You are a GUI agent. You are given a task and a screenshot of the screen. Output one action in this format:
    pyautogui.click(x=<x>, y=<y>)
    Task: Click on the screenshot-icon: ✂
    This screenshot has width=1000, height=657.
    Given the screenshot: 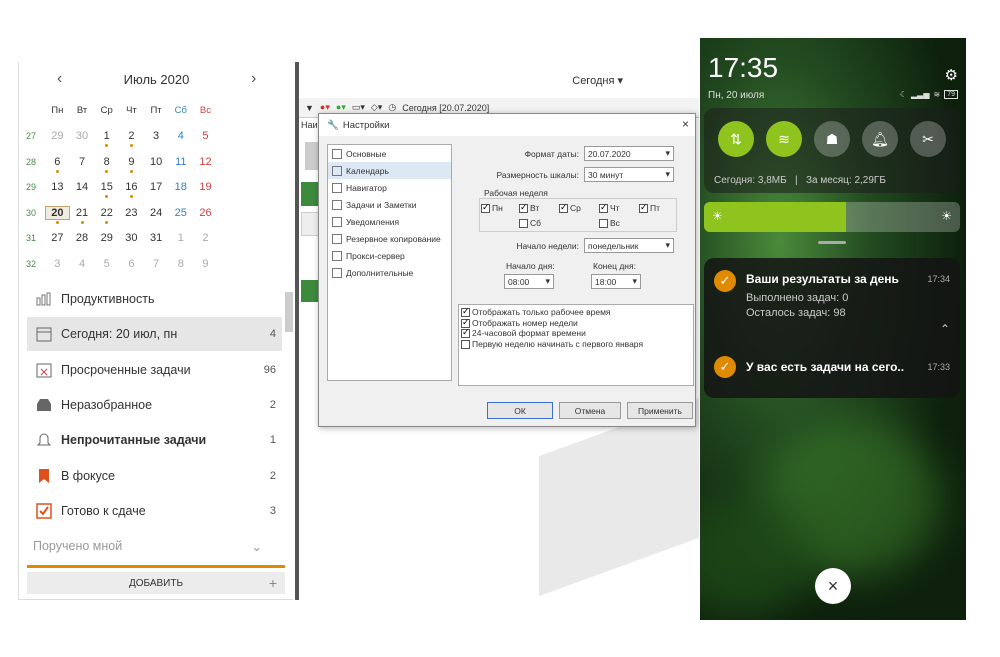 What is the action you would take?
    pyautogui.click(x=928, y=139)
    